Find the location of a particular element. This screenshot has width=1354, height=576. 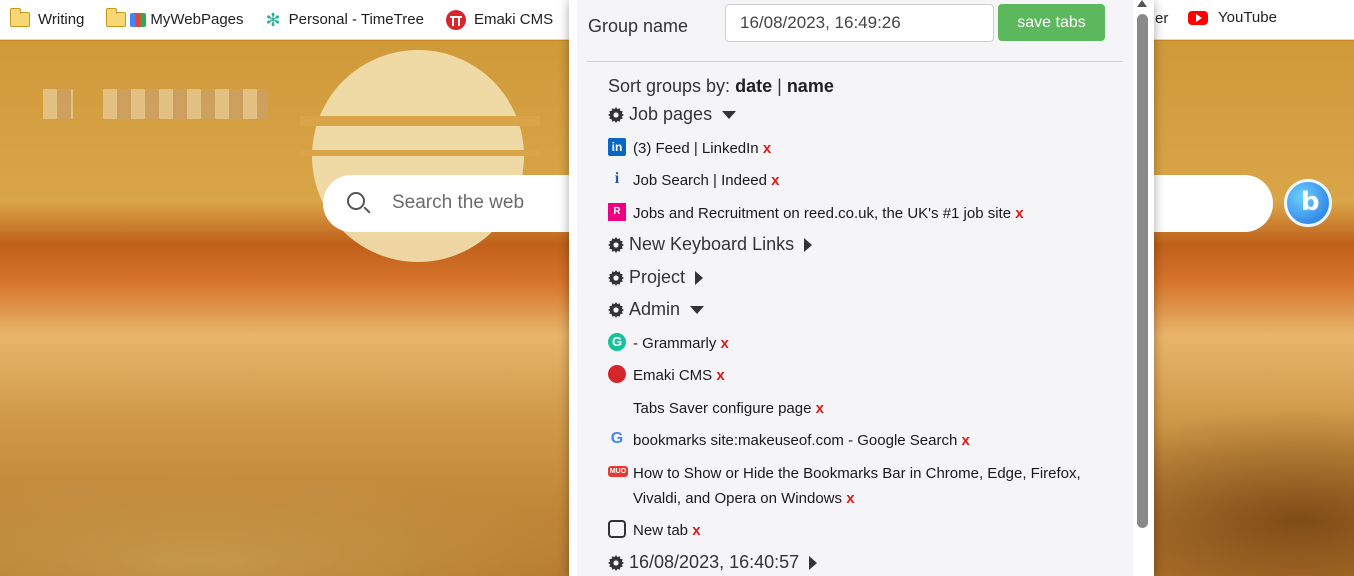

group-name-label: Group name is located at coordinates (638, 26).